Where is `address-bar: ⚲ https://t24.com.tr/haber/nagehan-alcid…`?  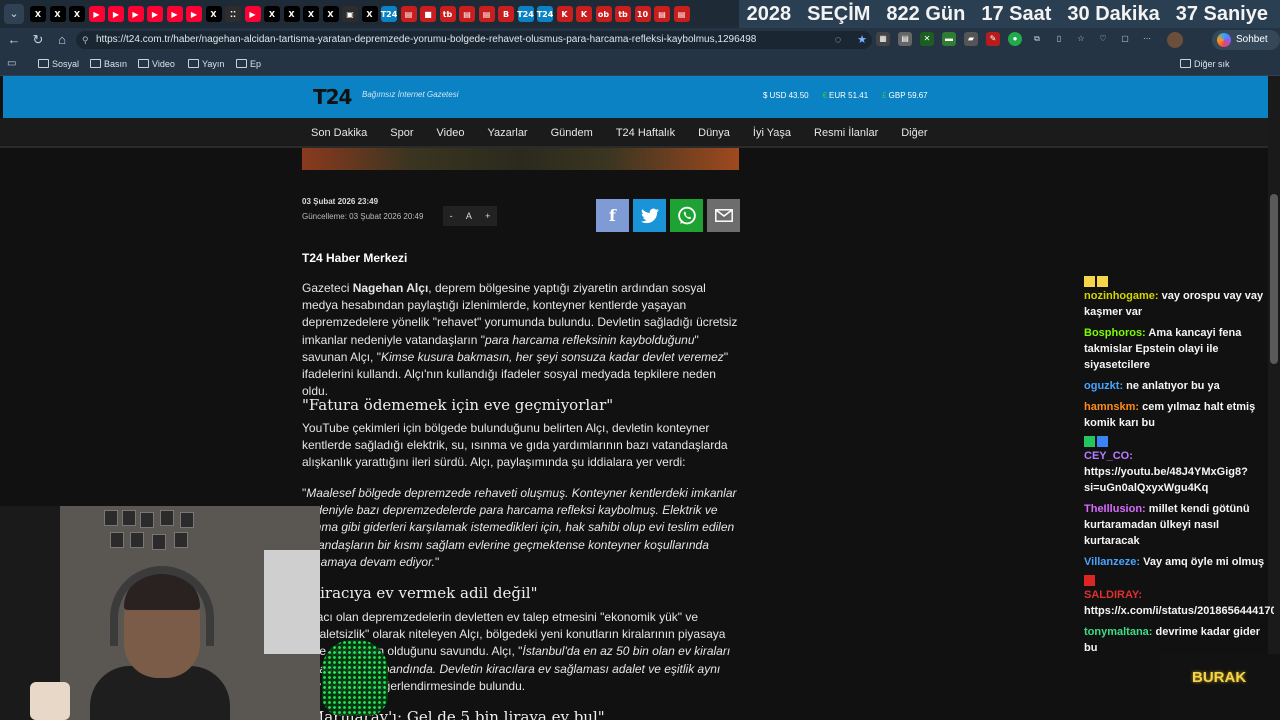
address-bar: ⚲ https://t24.com.tr/haber/nagehan-alcid… is located at coordinates (474, 40).